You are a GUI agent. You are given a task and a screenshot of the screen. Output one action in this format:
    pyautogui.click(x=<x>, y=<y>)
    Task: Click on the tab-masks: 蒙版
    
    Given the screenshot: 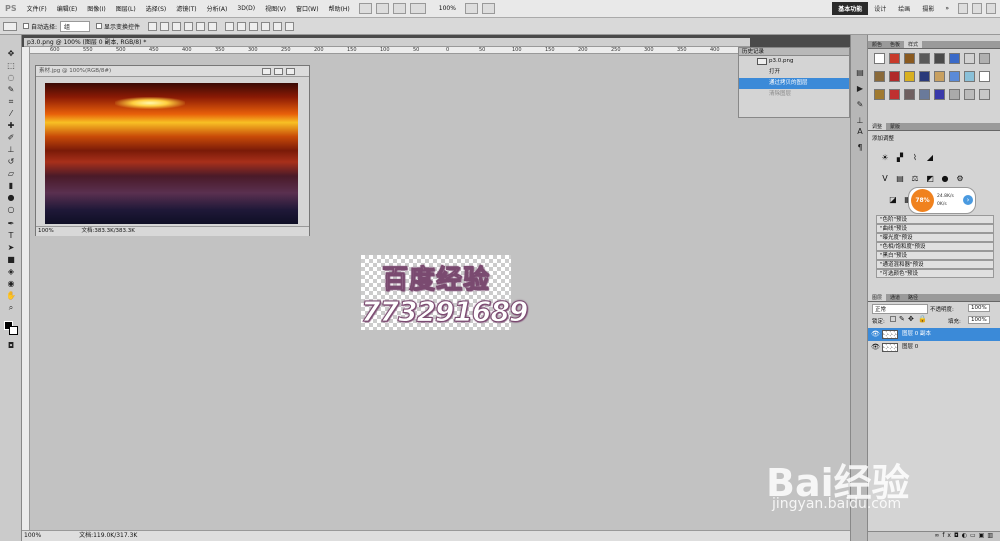 What is the action you would take?
    pyautogui.click(x=895, y=126)
    